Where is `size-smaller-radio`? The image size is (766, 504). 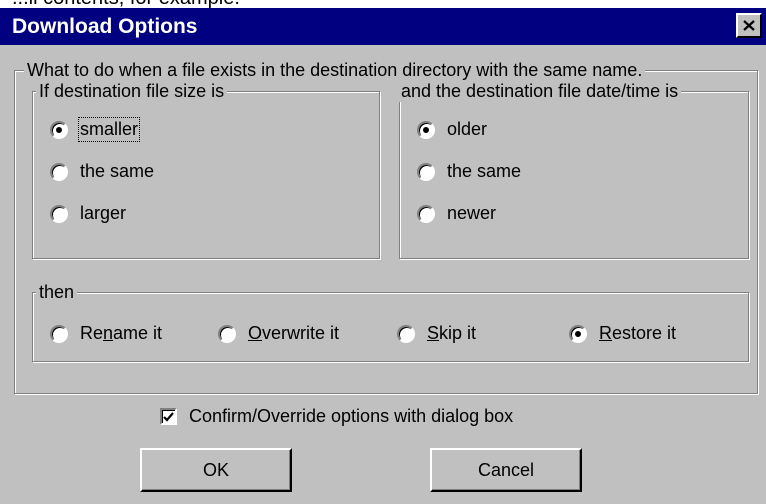
size-smaller-radio is located at coordinates (59, 129).